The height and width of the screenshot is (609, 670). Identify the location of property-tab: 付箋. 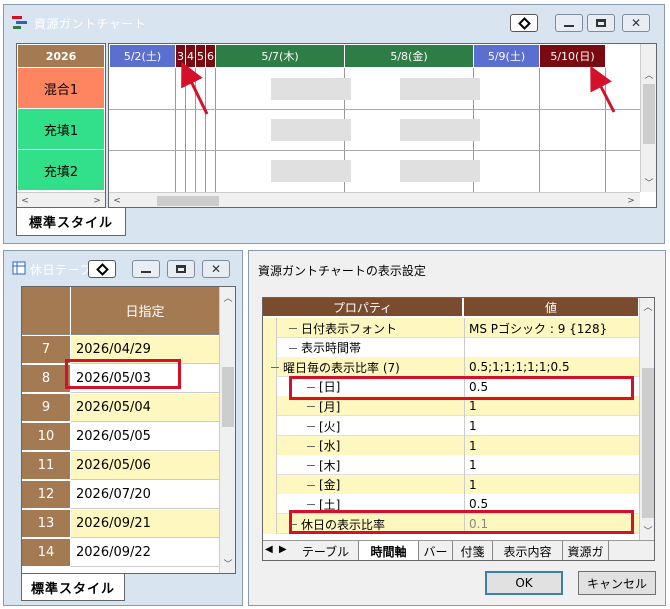
(473, 550).